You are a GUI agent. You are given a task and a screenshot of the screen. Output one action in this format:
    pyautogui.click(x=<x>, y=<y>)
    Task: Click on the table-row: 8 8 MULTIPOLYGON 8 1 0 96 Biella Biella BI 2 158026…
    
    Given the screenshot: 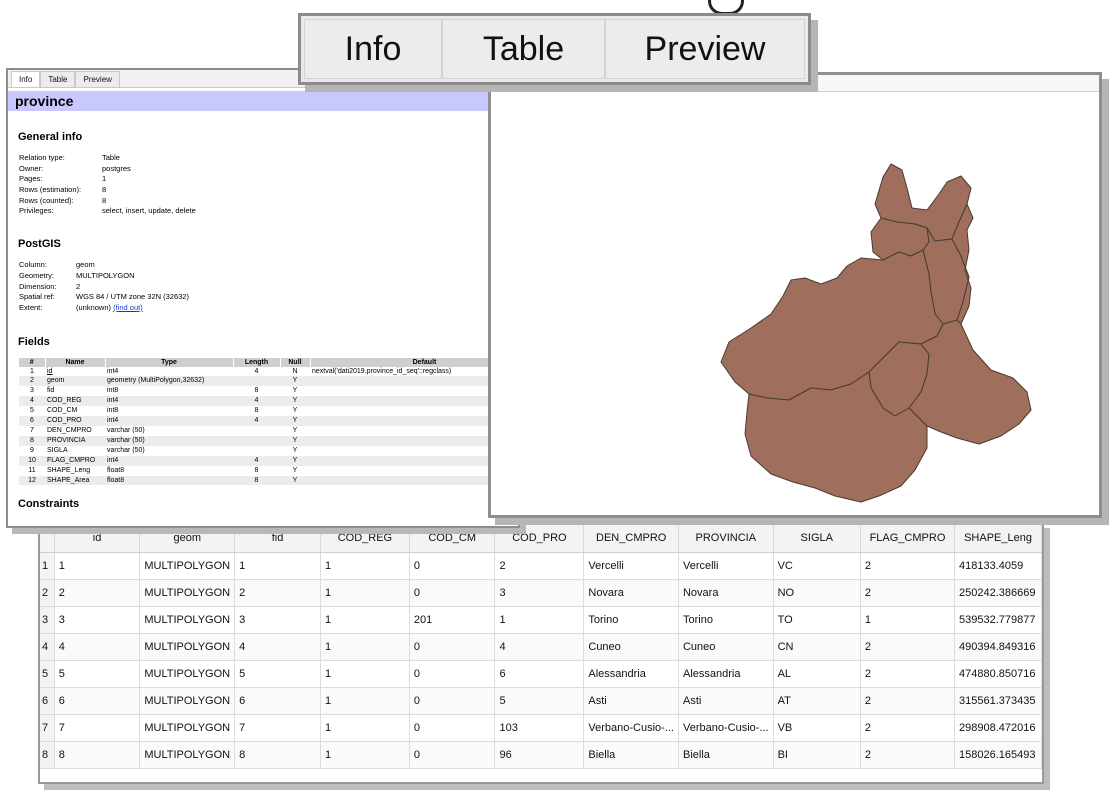 What is the action you would take?
    pyautogui.click(x=541, y=755)
    